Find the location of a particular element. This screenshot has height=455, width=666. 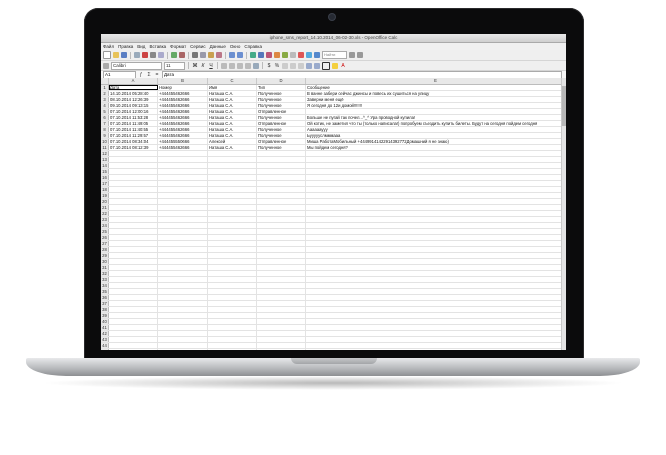

row-header: 17 is located at coordinates (105, 183).